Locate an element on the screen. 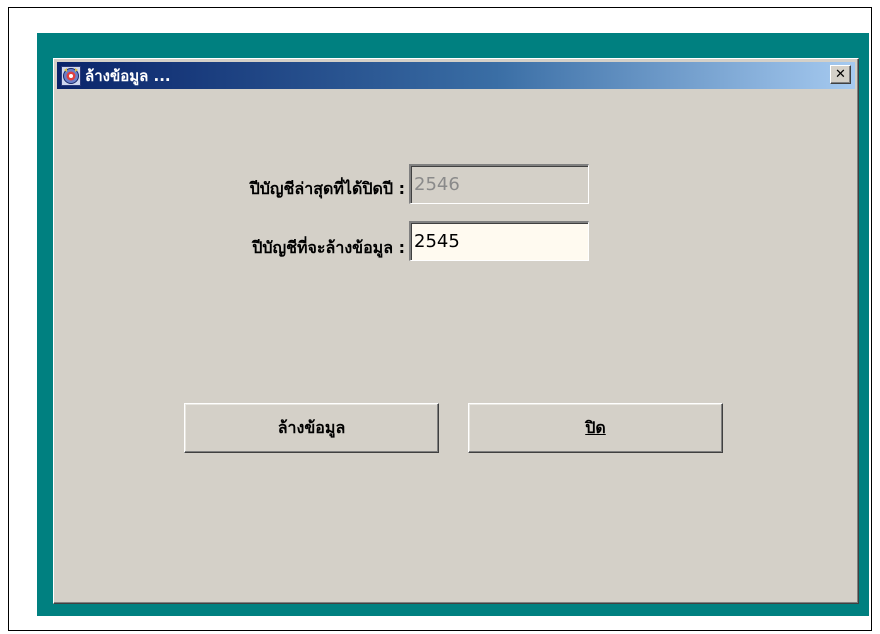  latest-closed-year-field: 2546 is located at coordinates (499, 184).